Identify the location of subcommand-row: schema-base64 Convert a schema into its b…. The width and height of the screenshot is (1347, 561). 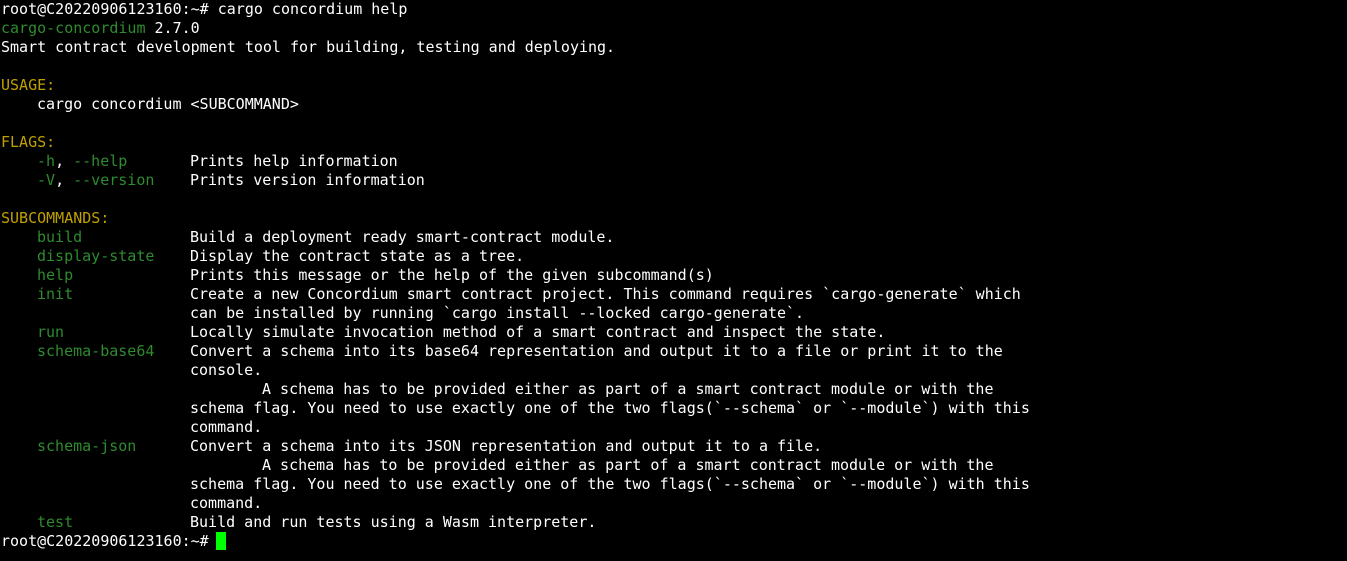
(674, 351).